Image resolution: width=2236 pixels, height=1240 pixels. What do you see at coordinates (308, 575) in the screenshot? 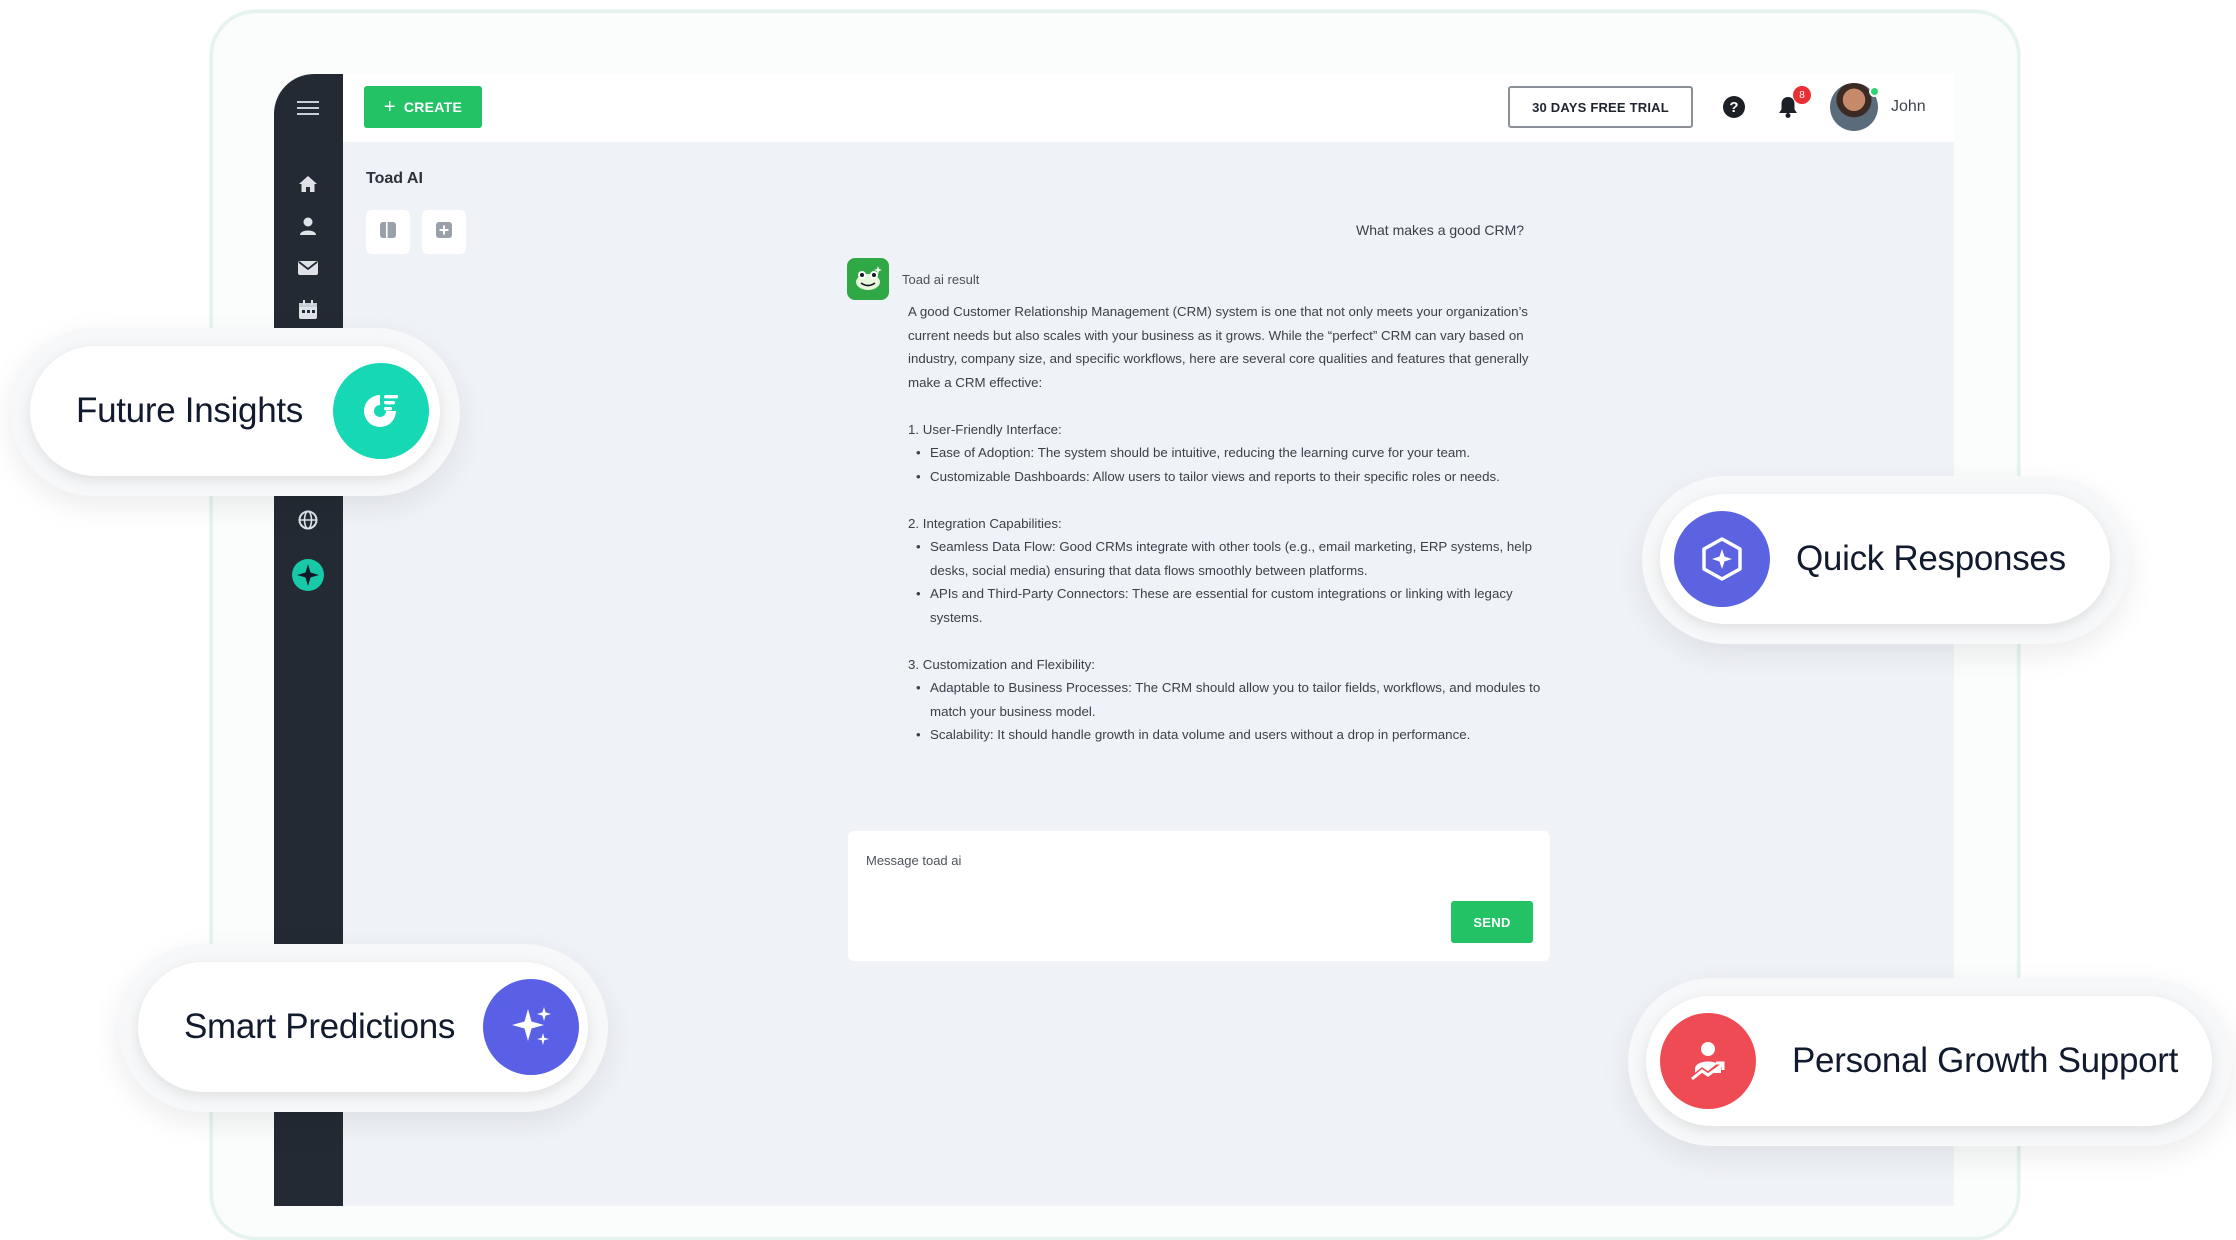
I see `toad-ai-icon` at bounding box center [308, 575].